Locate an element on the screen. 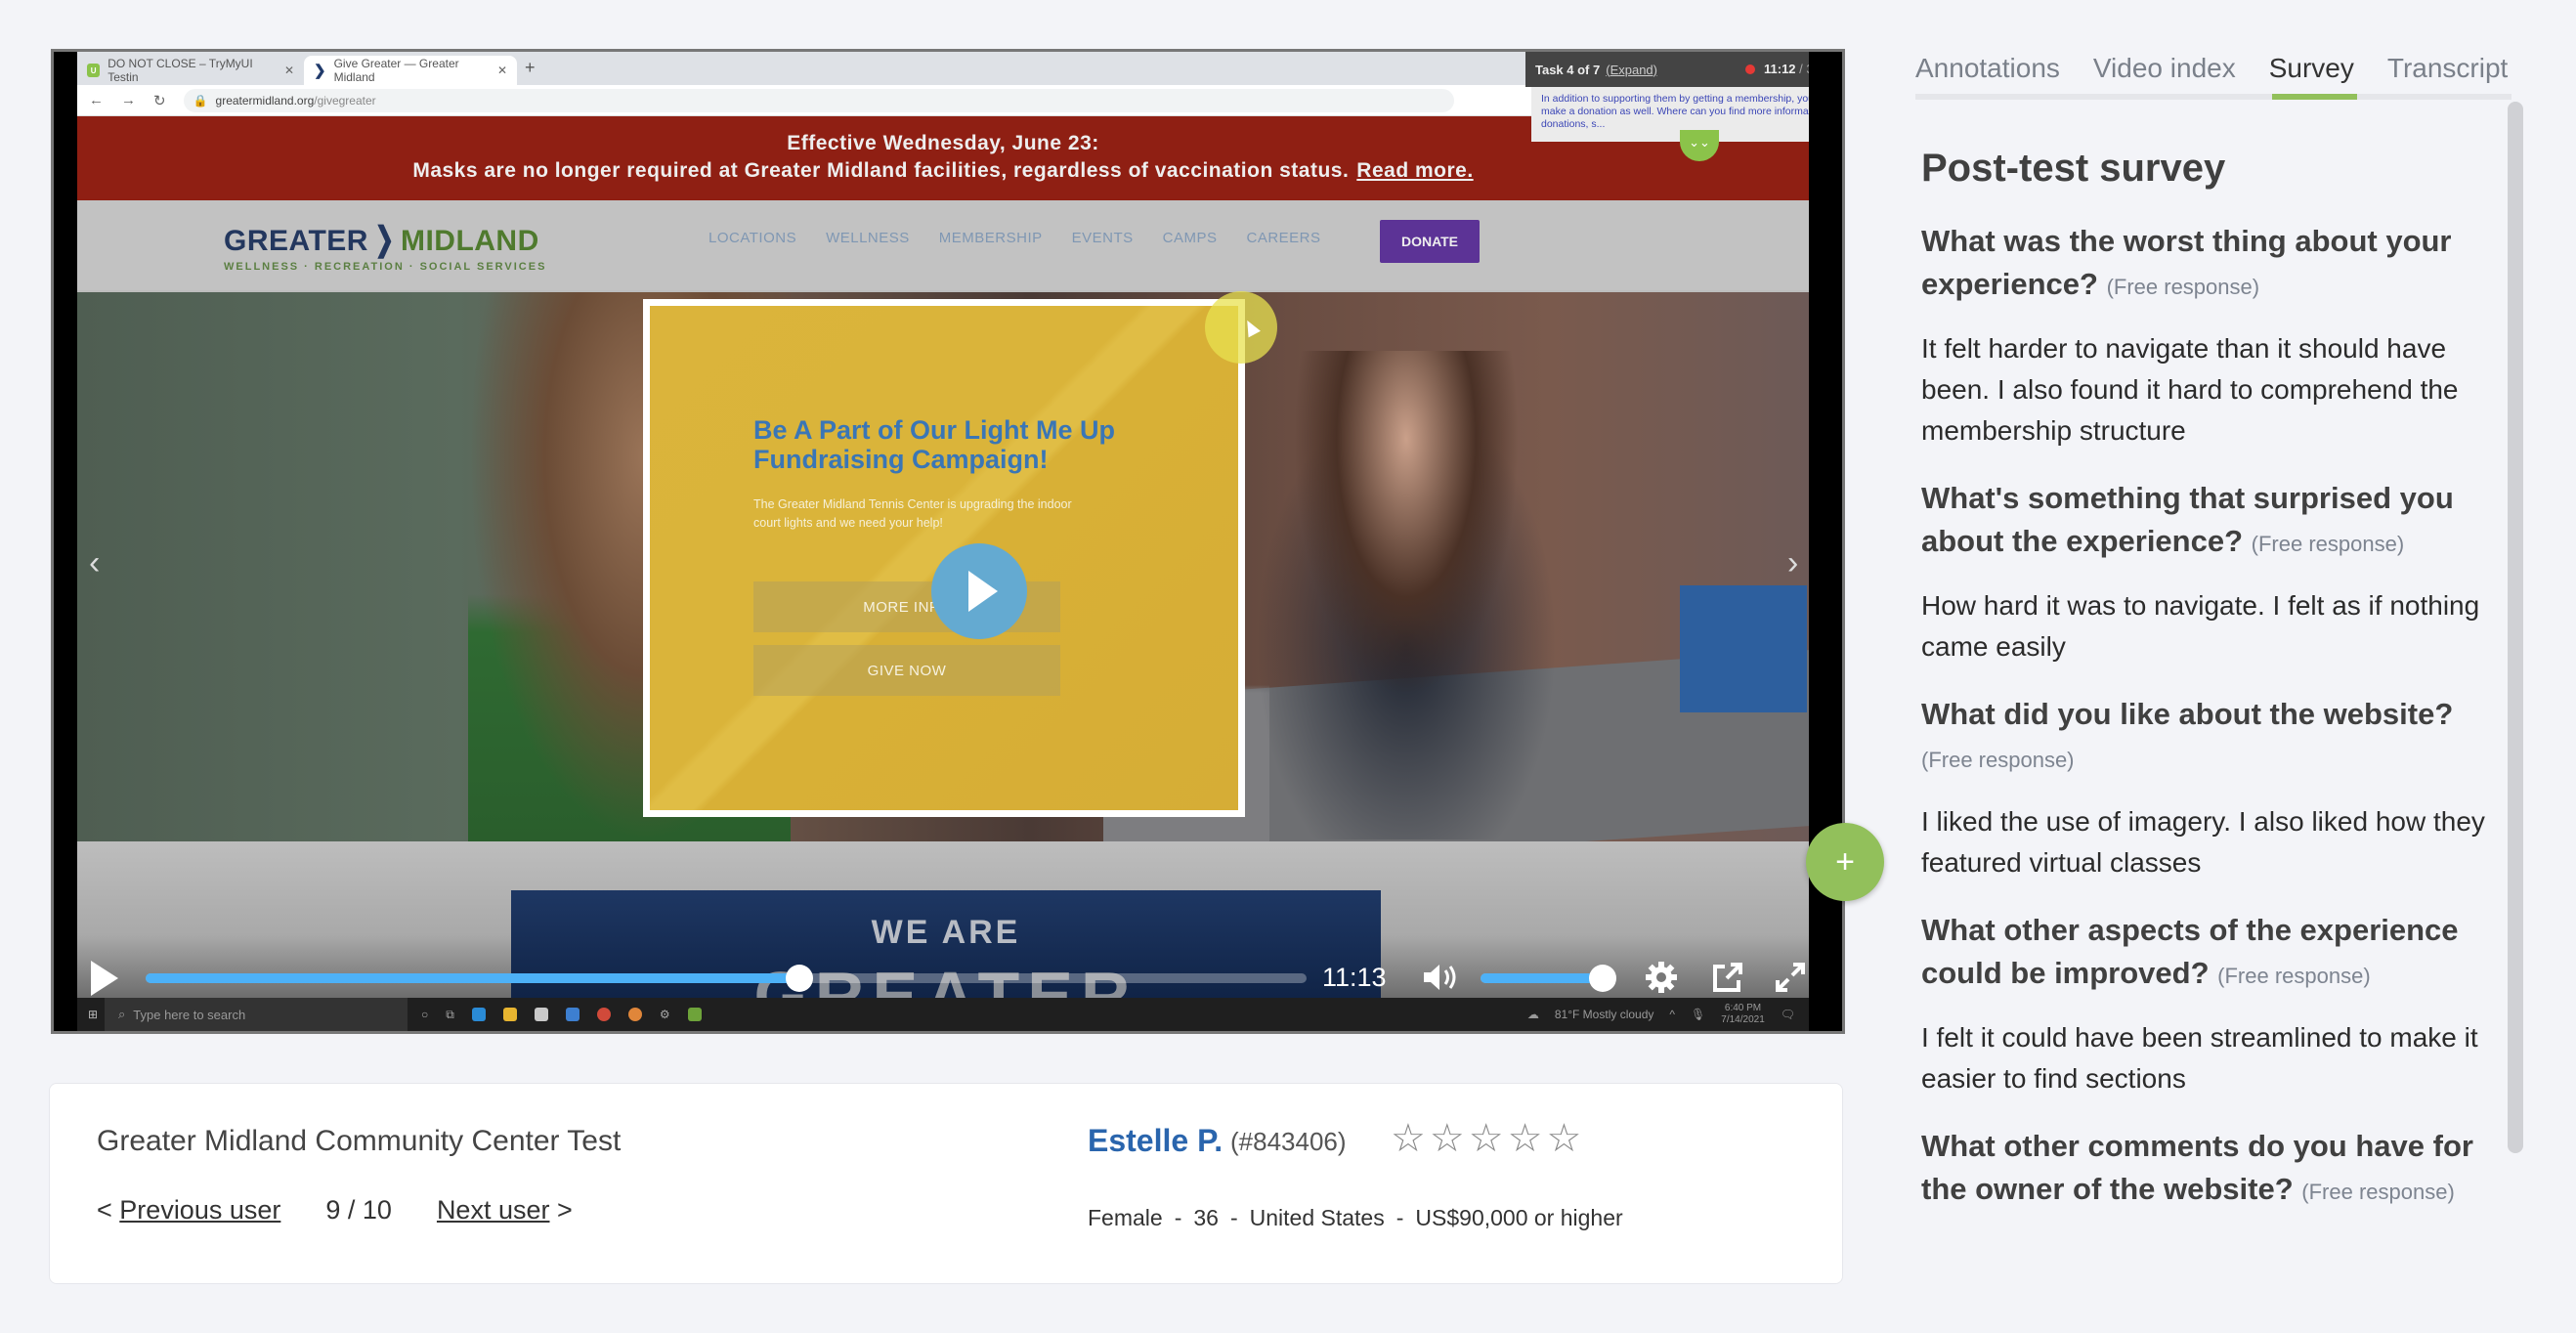 The width and height of the screenshot is (2576, 1333). browser-tab-give-greater: ❯ Give Greater — Greater Midland ✕ is located at coordinates (411, 70).